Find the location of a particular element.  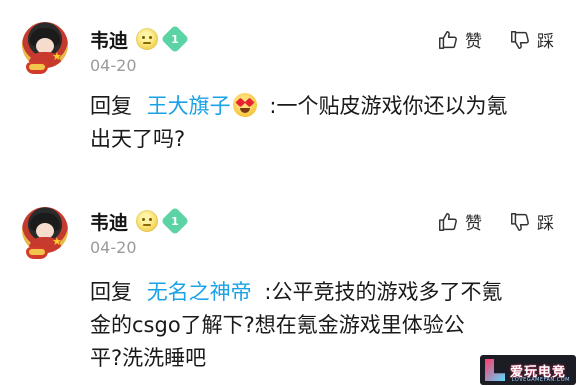

mention-link: 无名之神帝 is located at coordinates (199, 292).